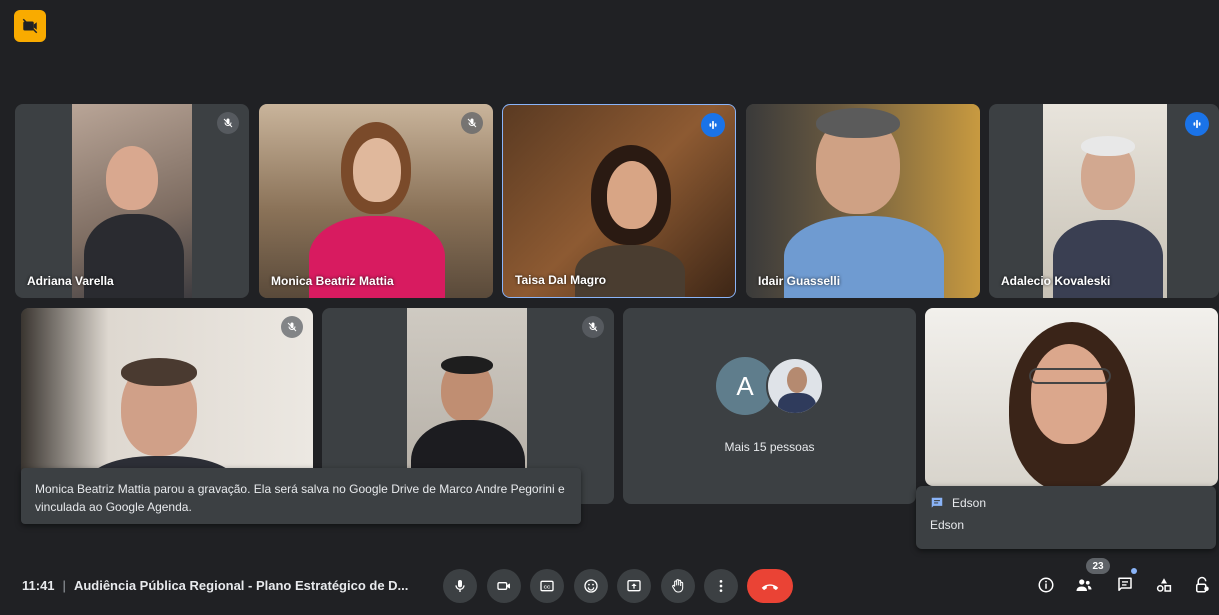  I want to click on end-call-icon, so click(770, 586).